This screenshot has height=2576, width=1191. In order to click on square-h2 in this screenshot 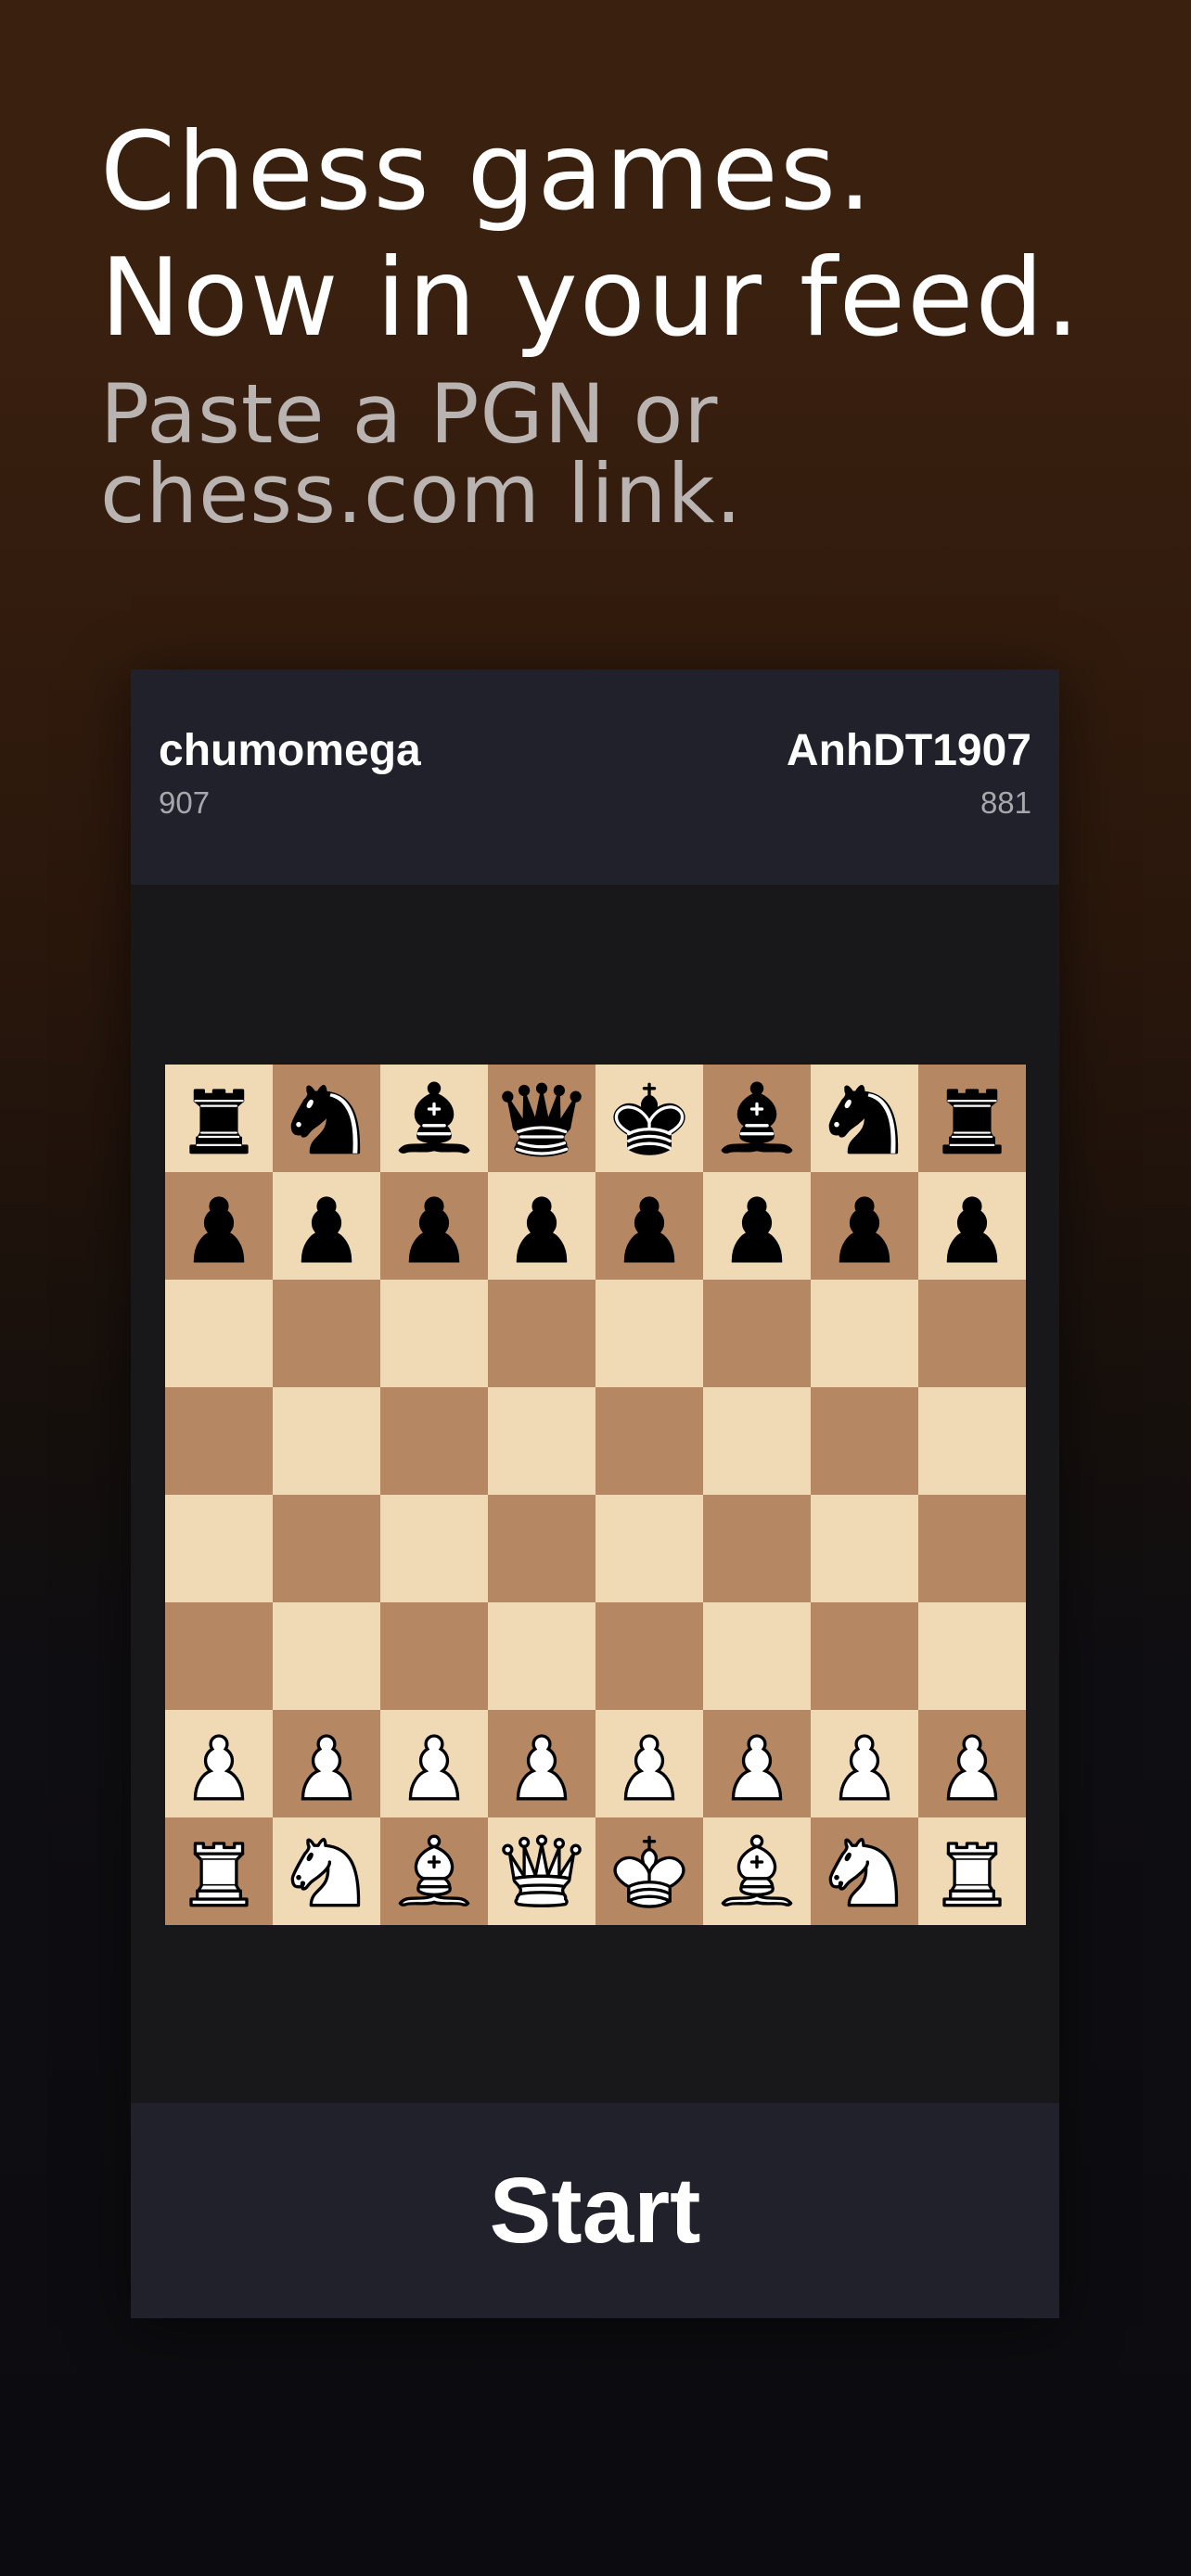, I will do `click(972, 1763)`.